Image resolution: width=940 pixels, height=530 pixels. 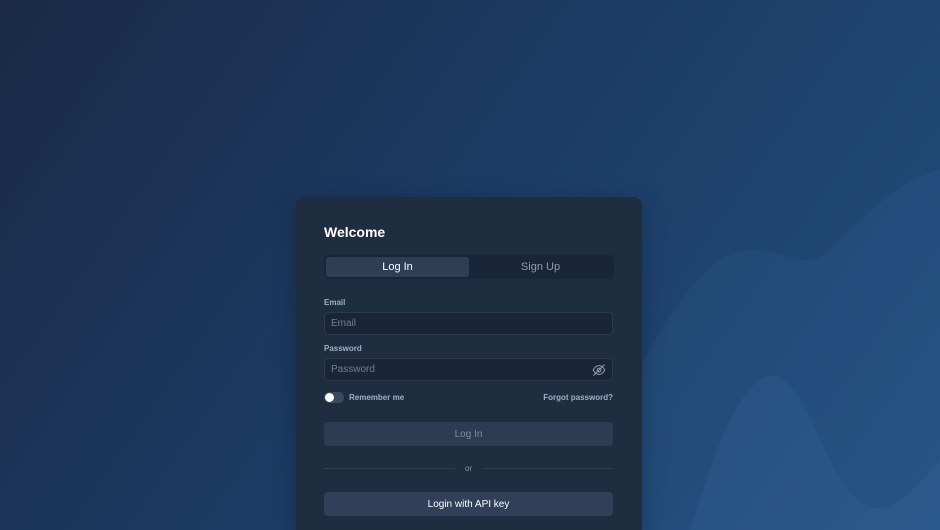 I want to click on divider-label: or, so click(x=468, y=468).